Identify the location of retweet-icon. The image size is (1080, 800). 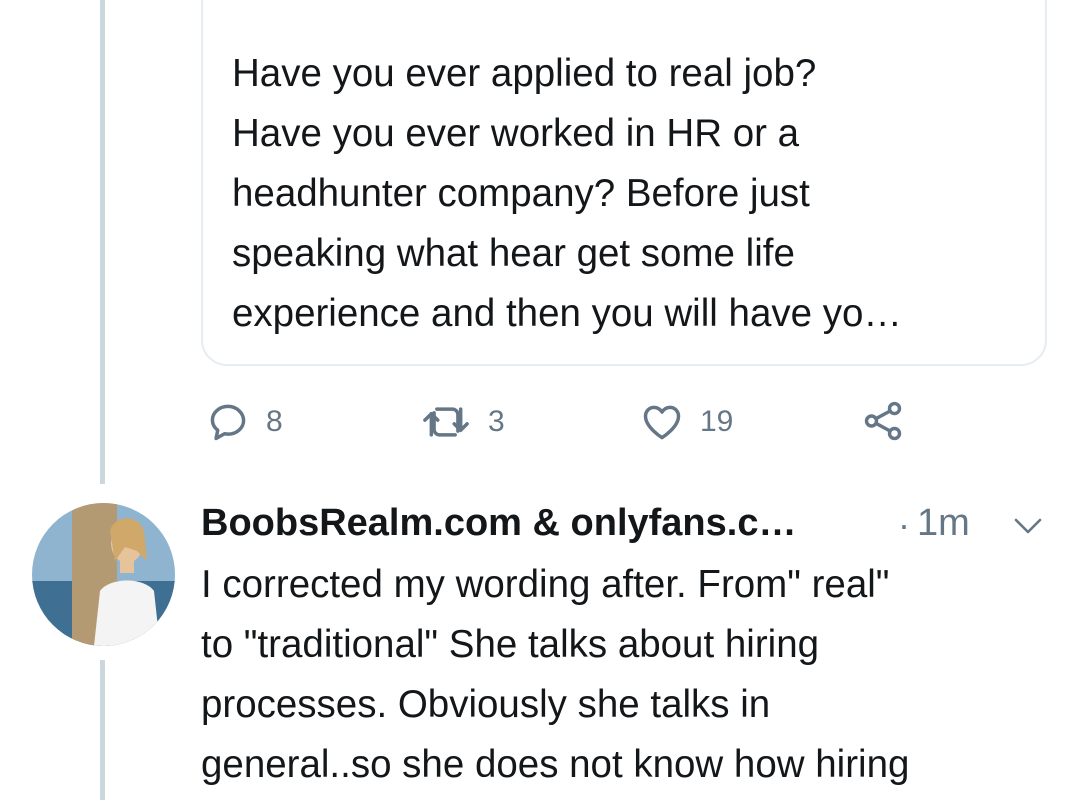
(446, 422).